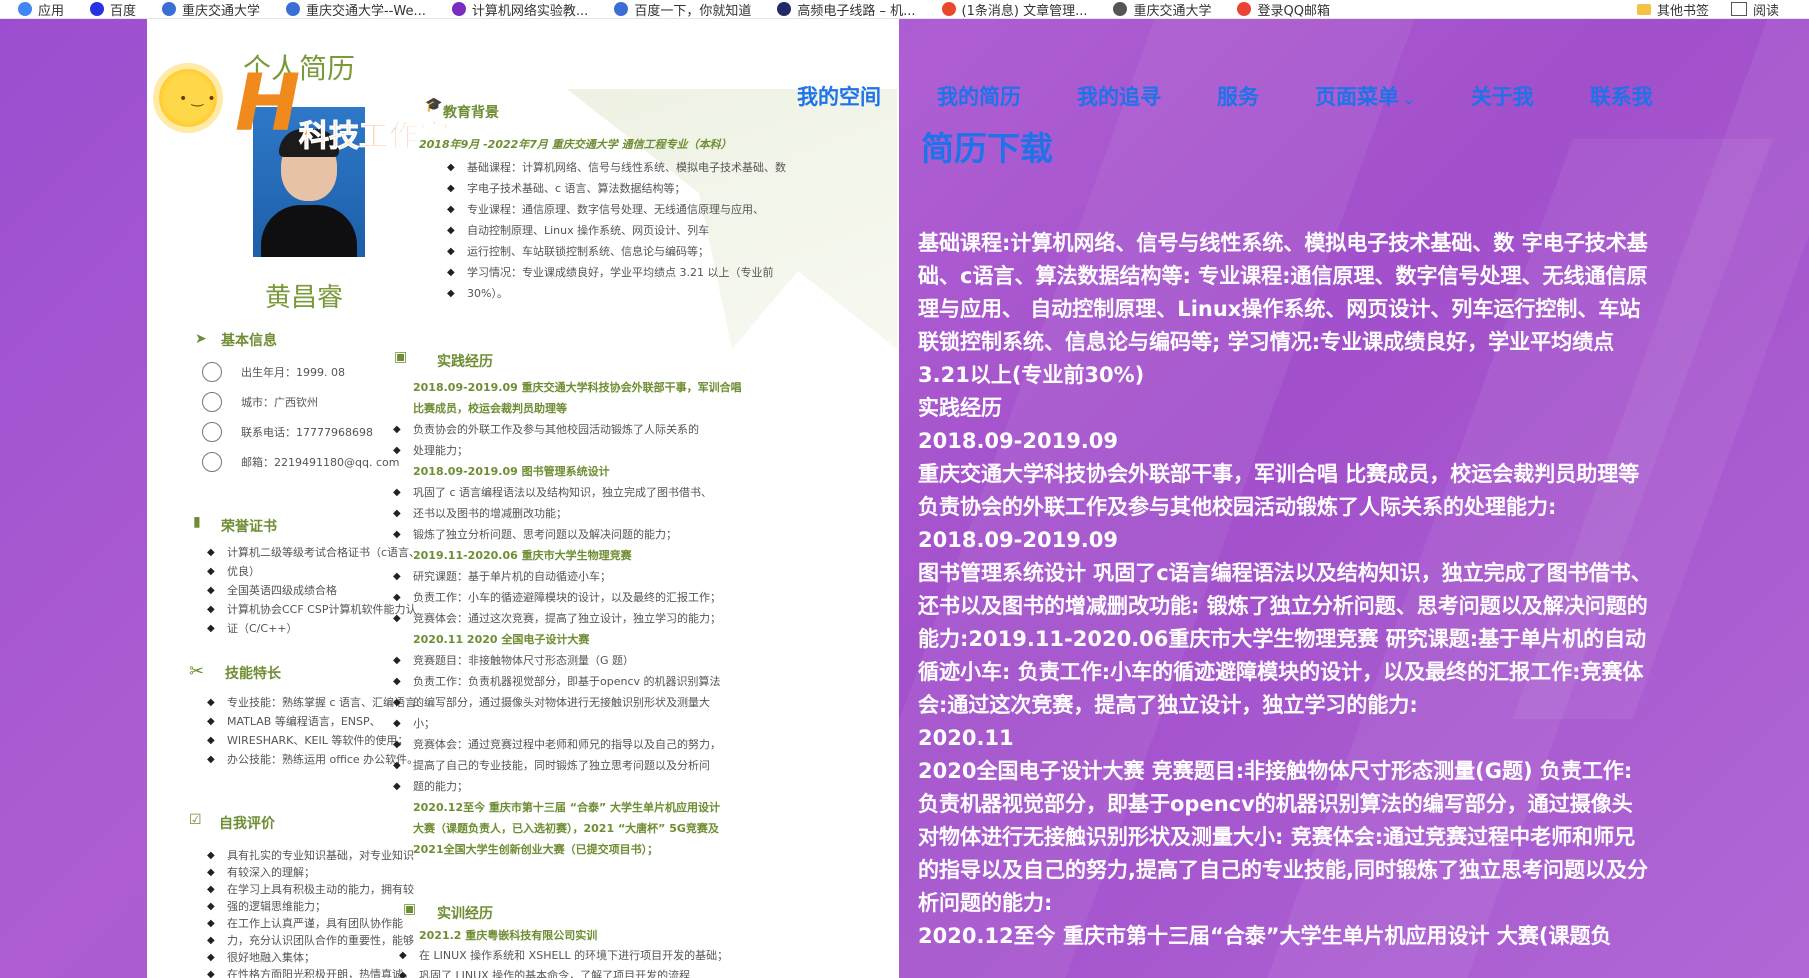 The height and width of the screenshot is (978, 1809). What do you see at coordinates (201, 339) in the screenshot?
I see `chevron-right-icon: ➤` at bounding box center [201, 339].